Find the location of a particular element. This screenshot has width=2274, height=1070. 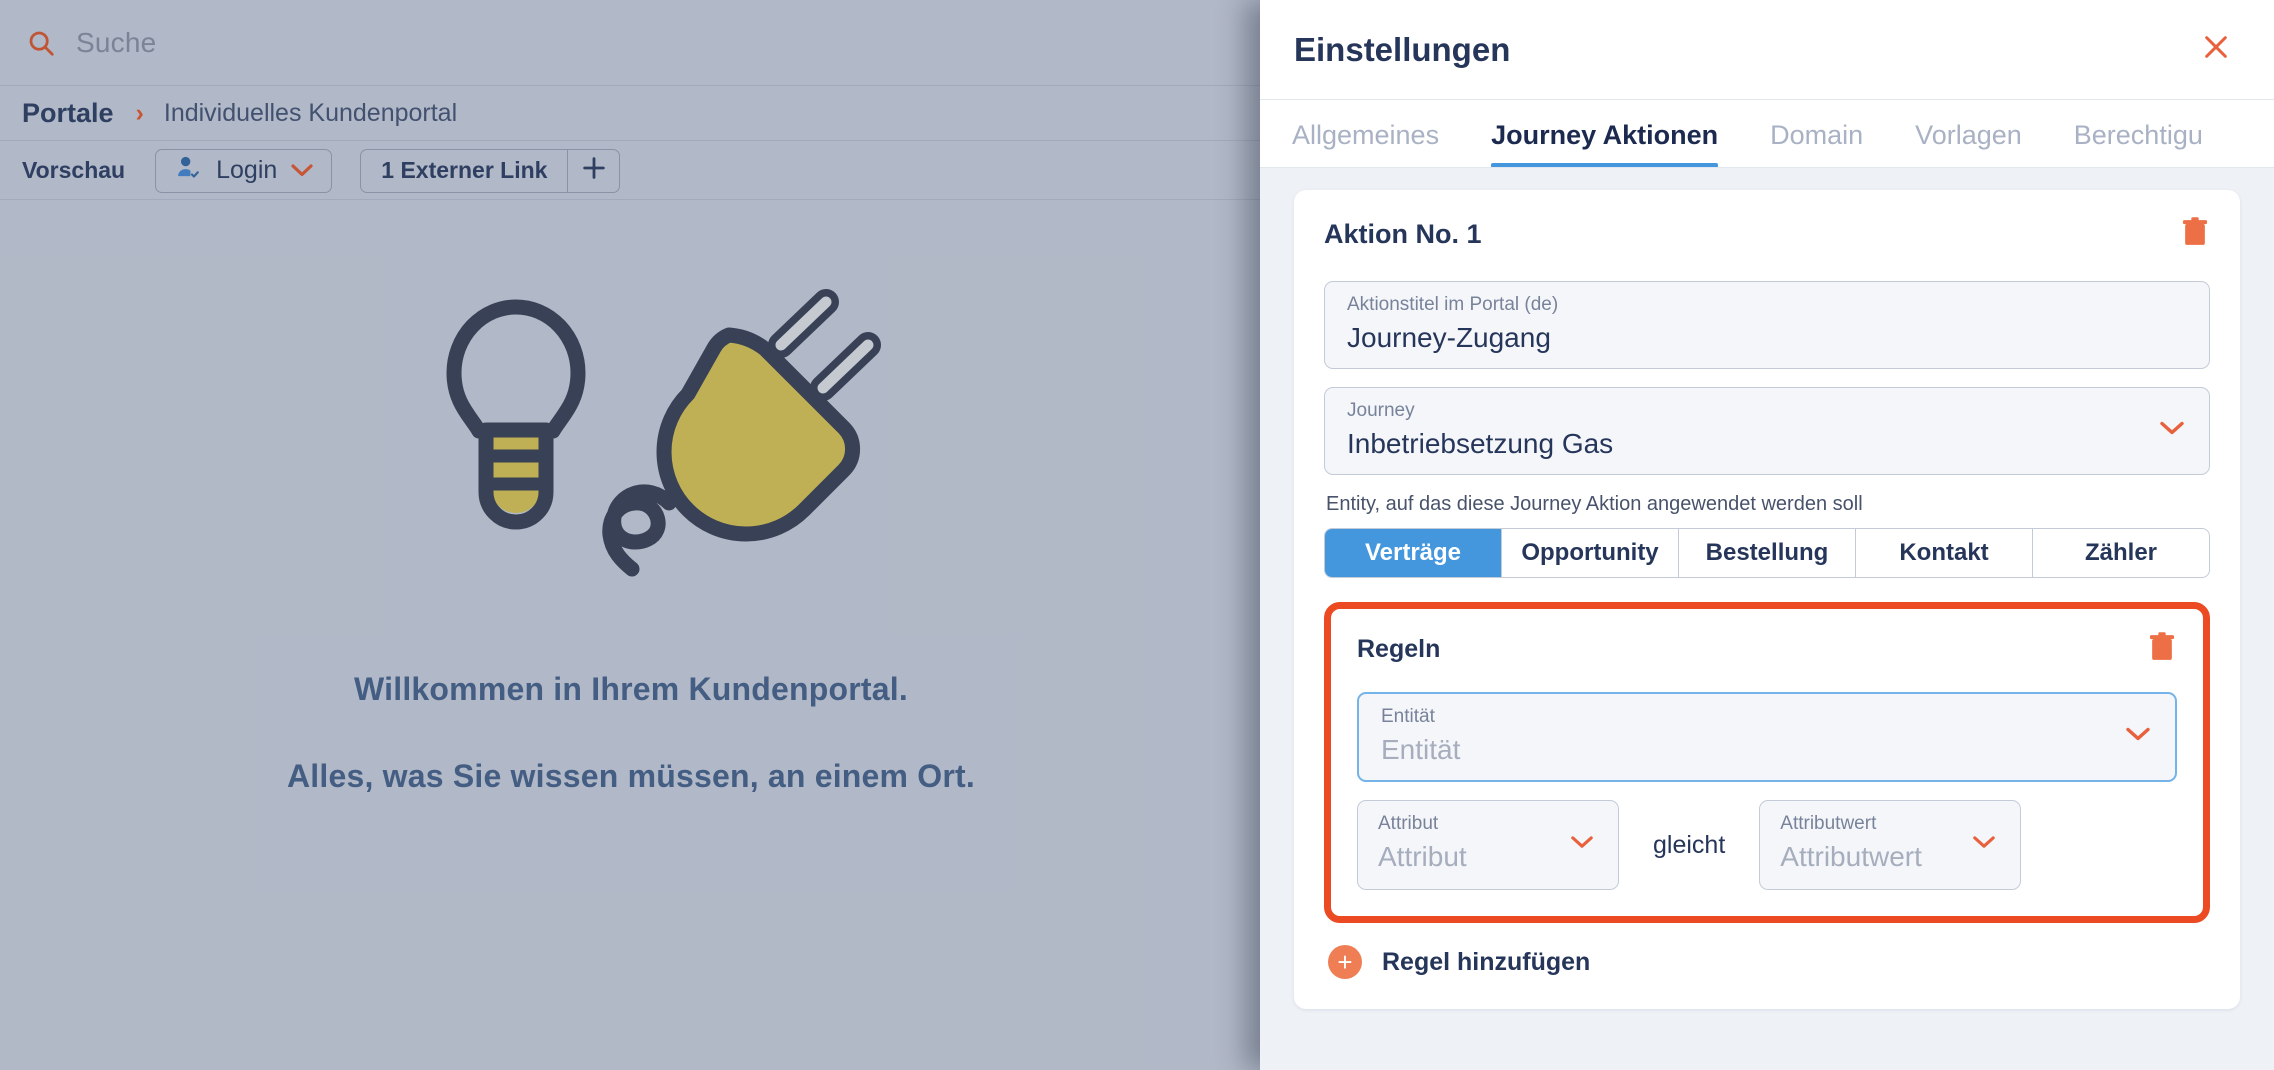

segment-opportunity: Opportunity is located at coordinates (1590, 553).